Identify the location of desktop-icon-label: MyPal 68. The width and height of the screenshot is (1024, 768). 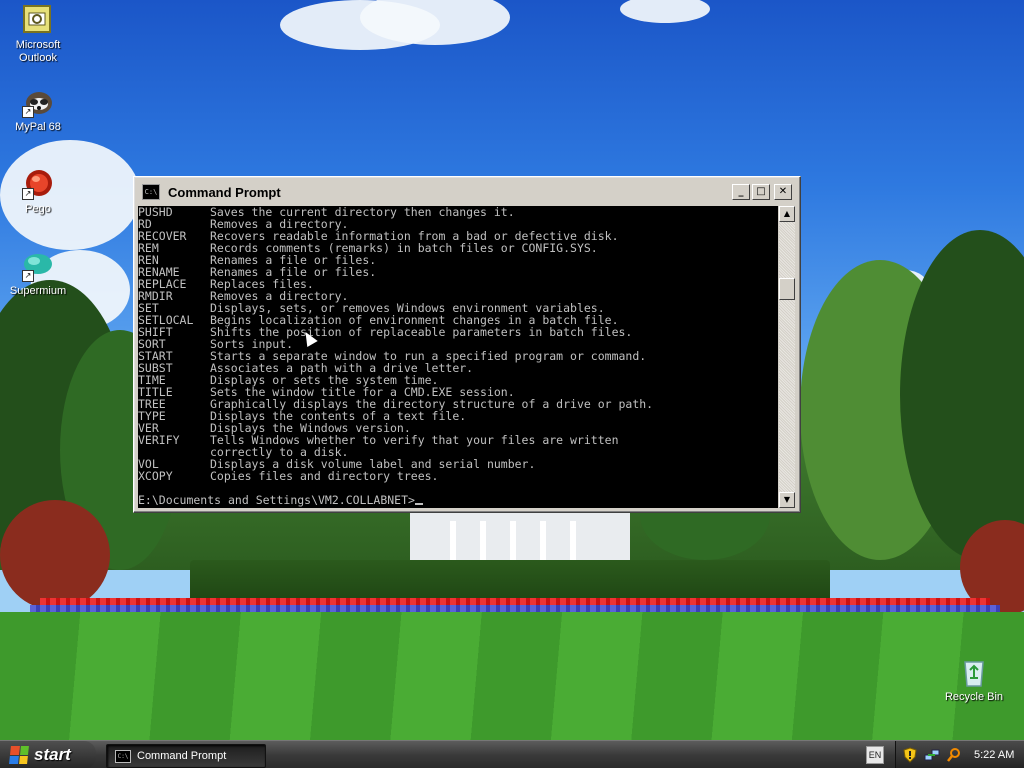
(38, 127).